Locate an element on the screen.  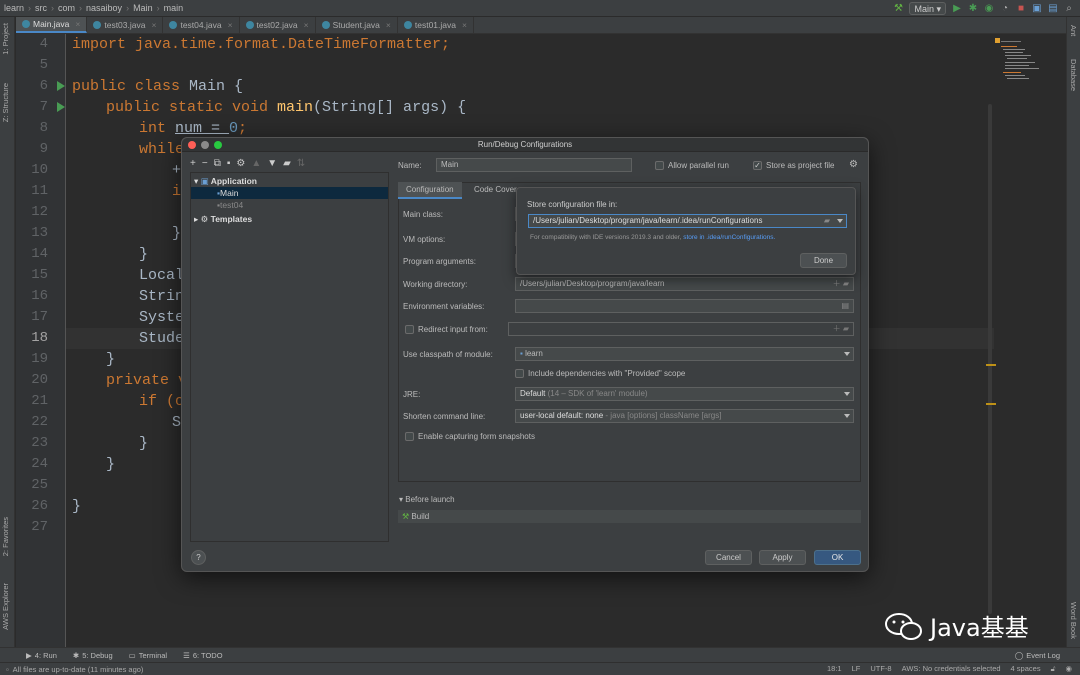
done-button: Done is located at coordinates (823, 260).